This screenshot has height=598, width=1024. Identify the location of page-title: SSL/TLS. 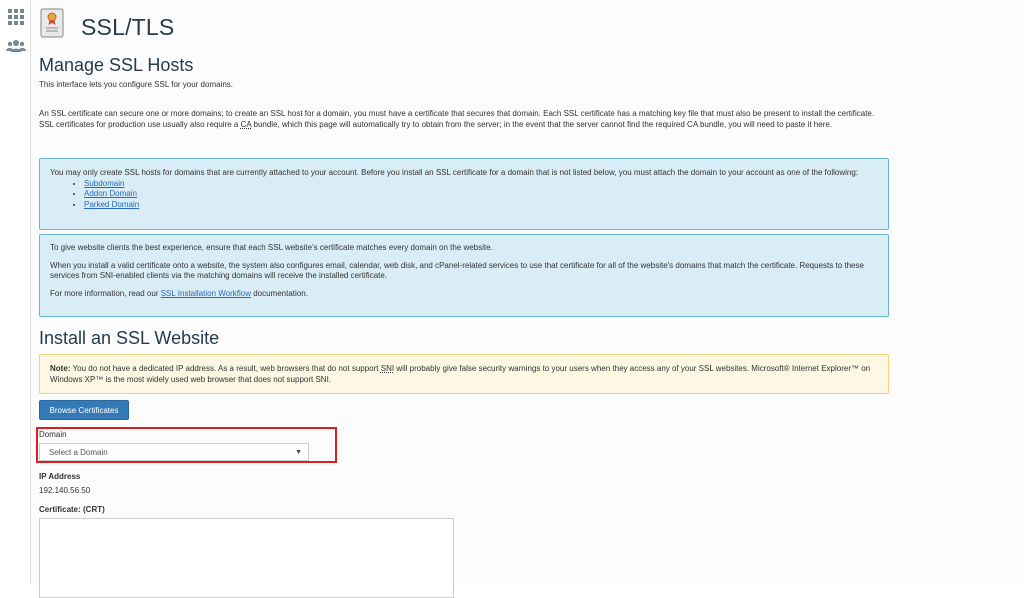
(128, 27).